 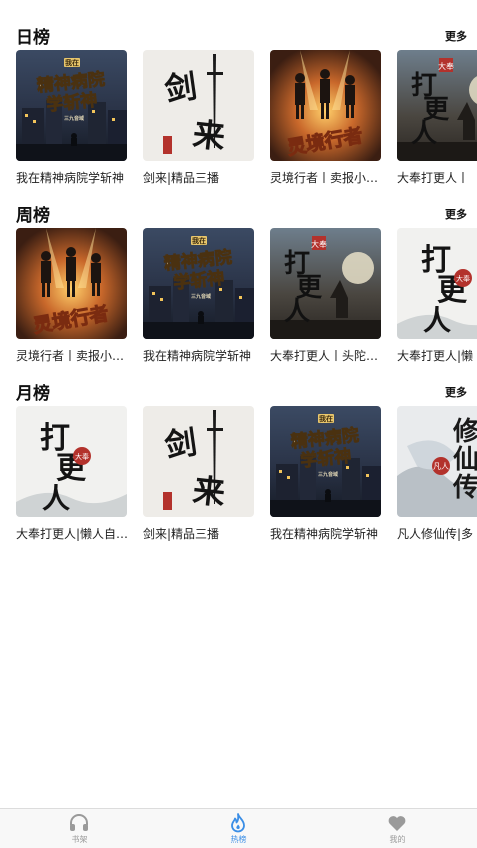 I want to click on svg-text: 凡人, so click(x=441, y=466).